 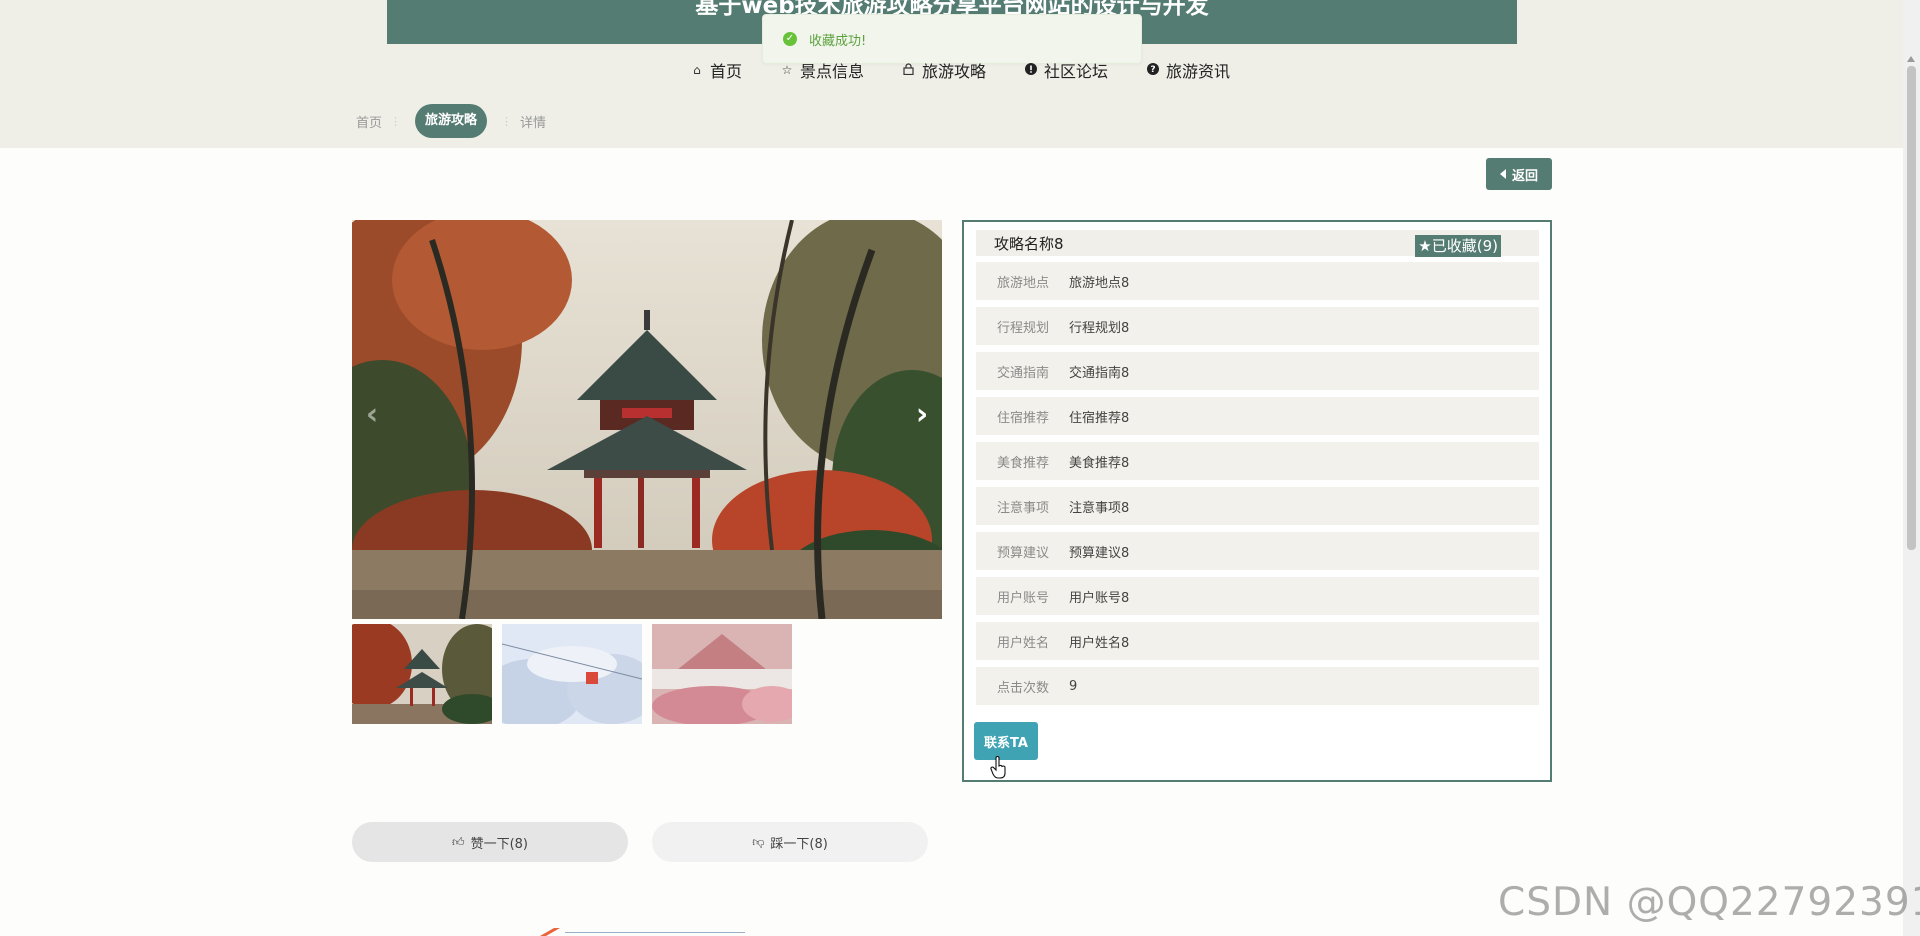 I want to click on field-label: 注意事项, so click(x=1022, y=508).